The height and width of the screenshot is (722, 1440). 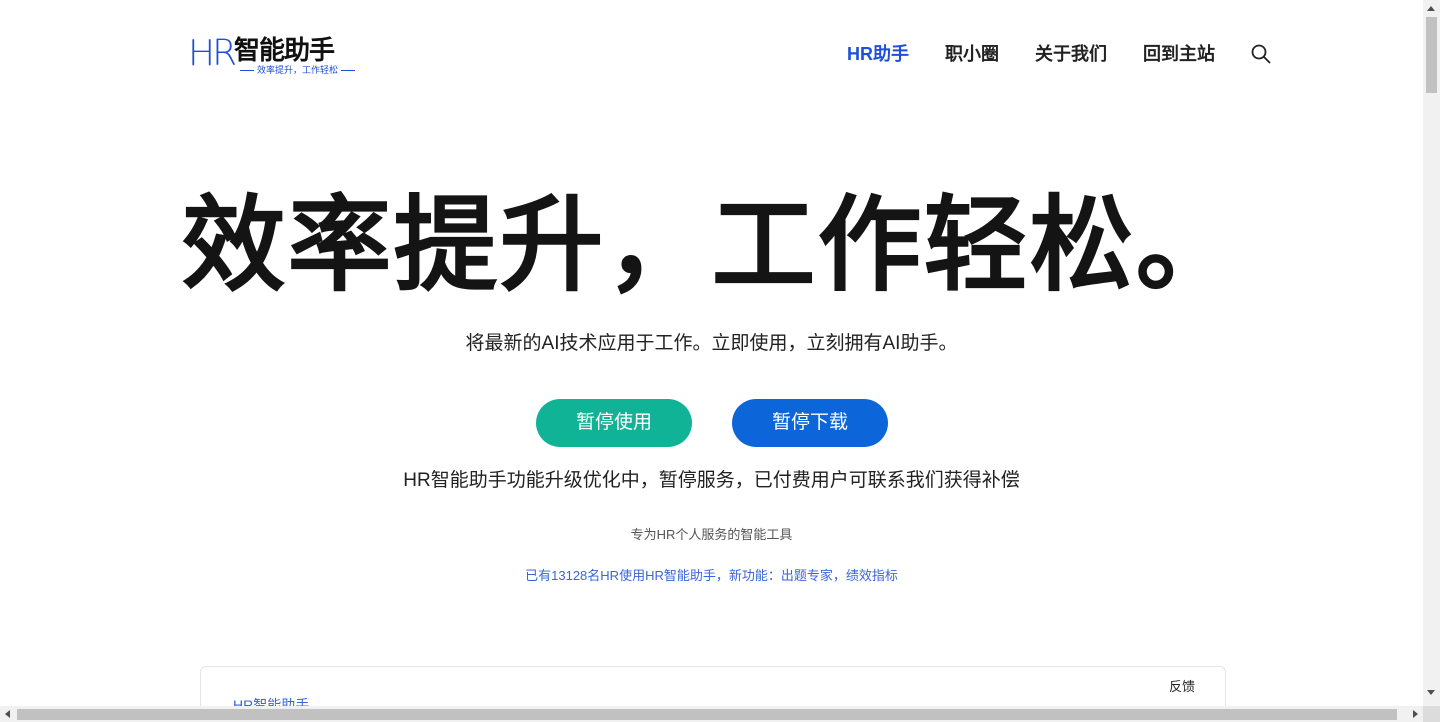 I want to click on horizontal-scrollbar, so click(x=711, y=714).